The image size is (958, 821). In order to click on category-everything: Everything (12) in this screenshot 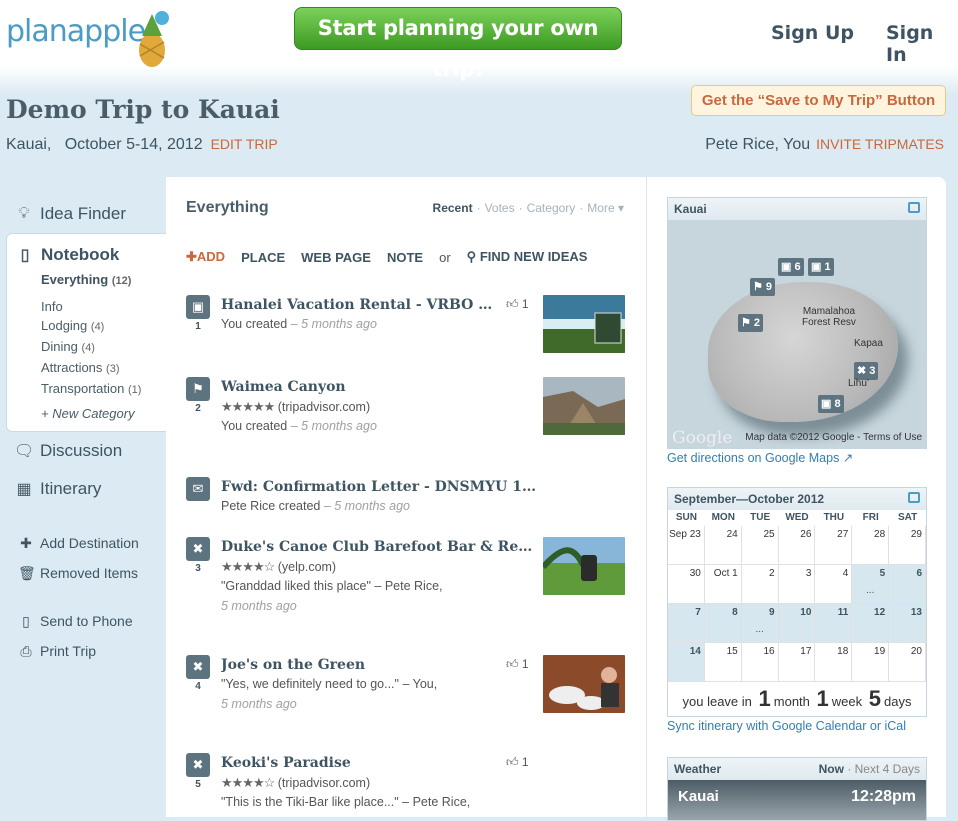, I will do `click(86, 280)`.